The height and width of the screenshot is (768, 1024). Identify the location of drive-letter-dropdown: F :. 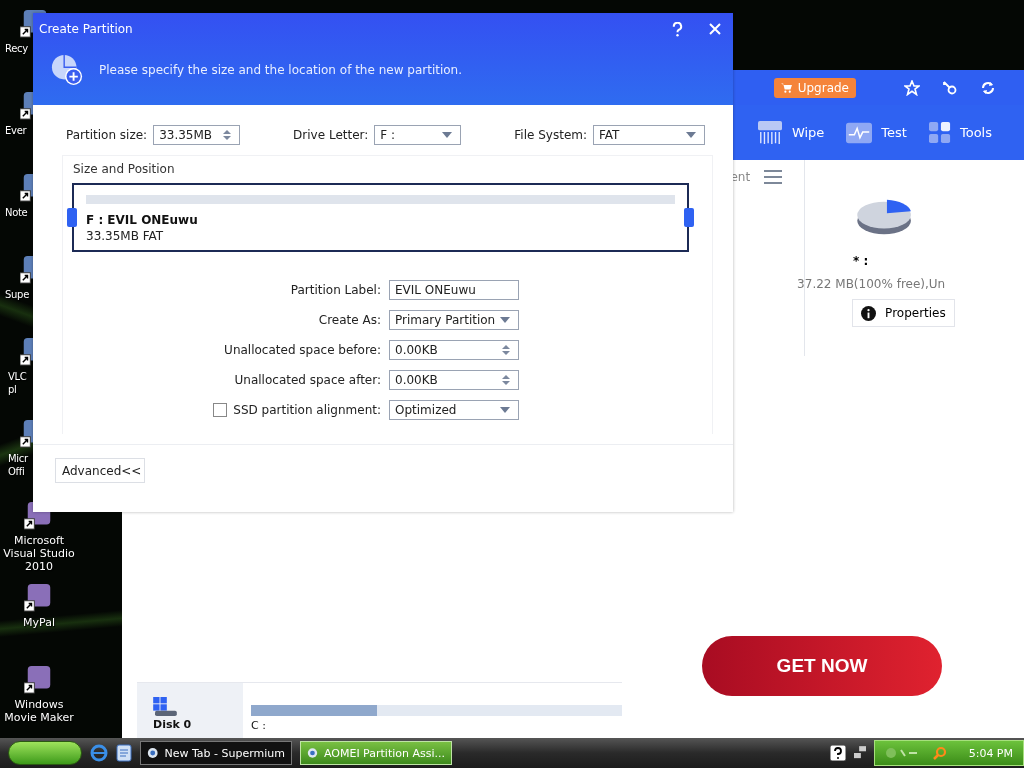
(418, 135).